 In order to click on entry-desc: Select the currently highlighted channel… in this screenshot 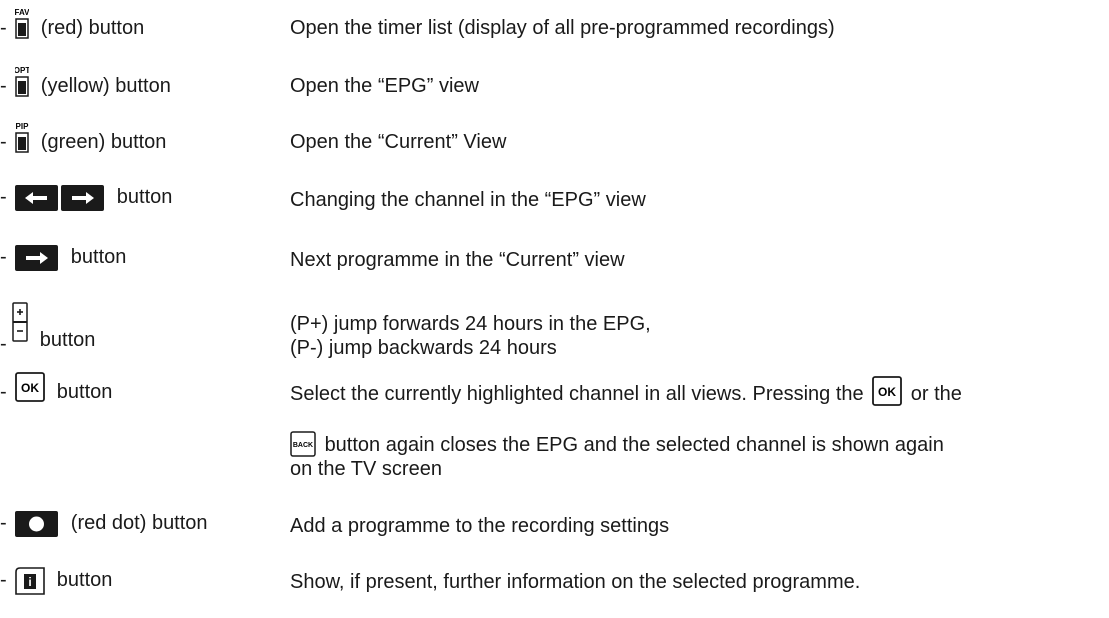, I will do `click(695, 428)`.